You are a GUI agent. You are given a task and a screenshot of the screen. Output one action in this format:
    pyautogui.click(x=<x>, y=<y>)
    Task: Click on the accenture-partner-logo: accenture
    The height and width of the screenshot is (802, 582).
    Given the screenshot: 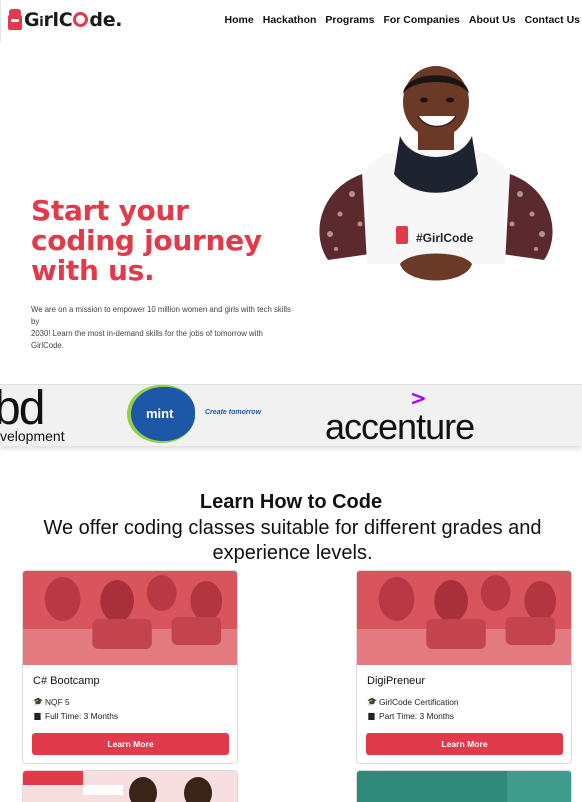 What is the action you would take?
    pyautogui.click(x=400, y=426)
    